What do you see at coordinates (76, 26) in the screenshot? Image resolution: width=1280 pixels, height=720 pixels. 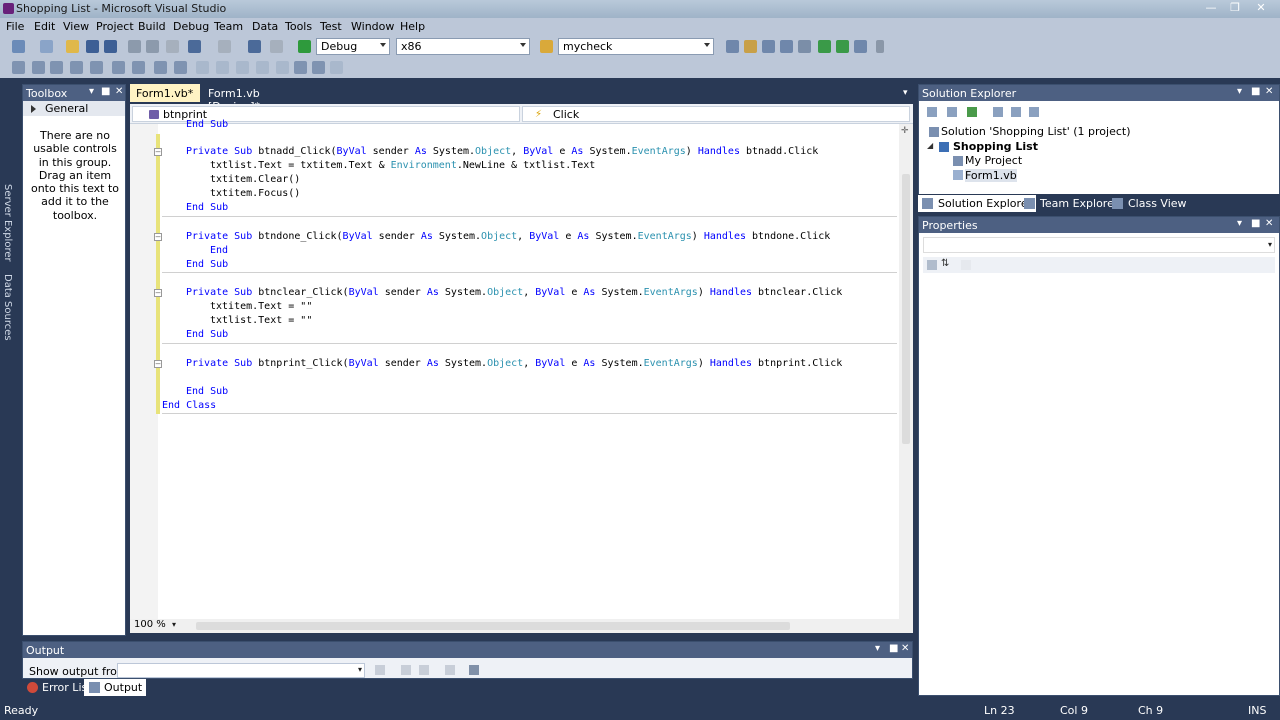 I see `menu-view: View` at bounding box center [76, 26].